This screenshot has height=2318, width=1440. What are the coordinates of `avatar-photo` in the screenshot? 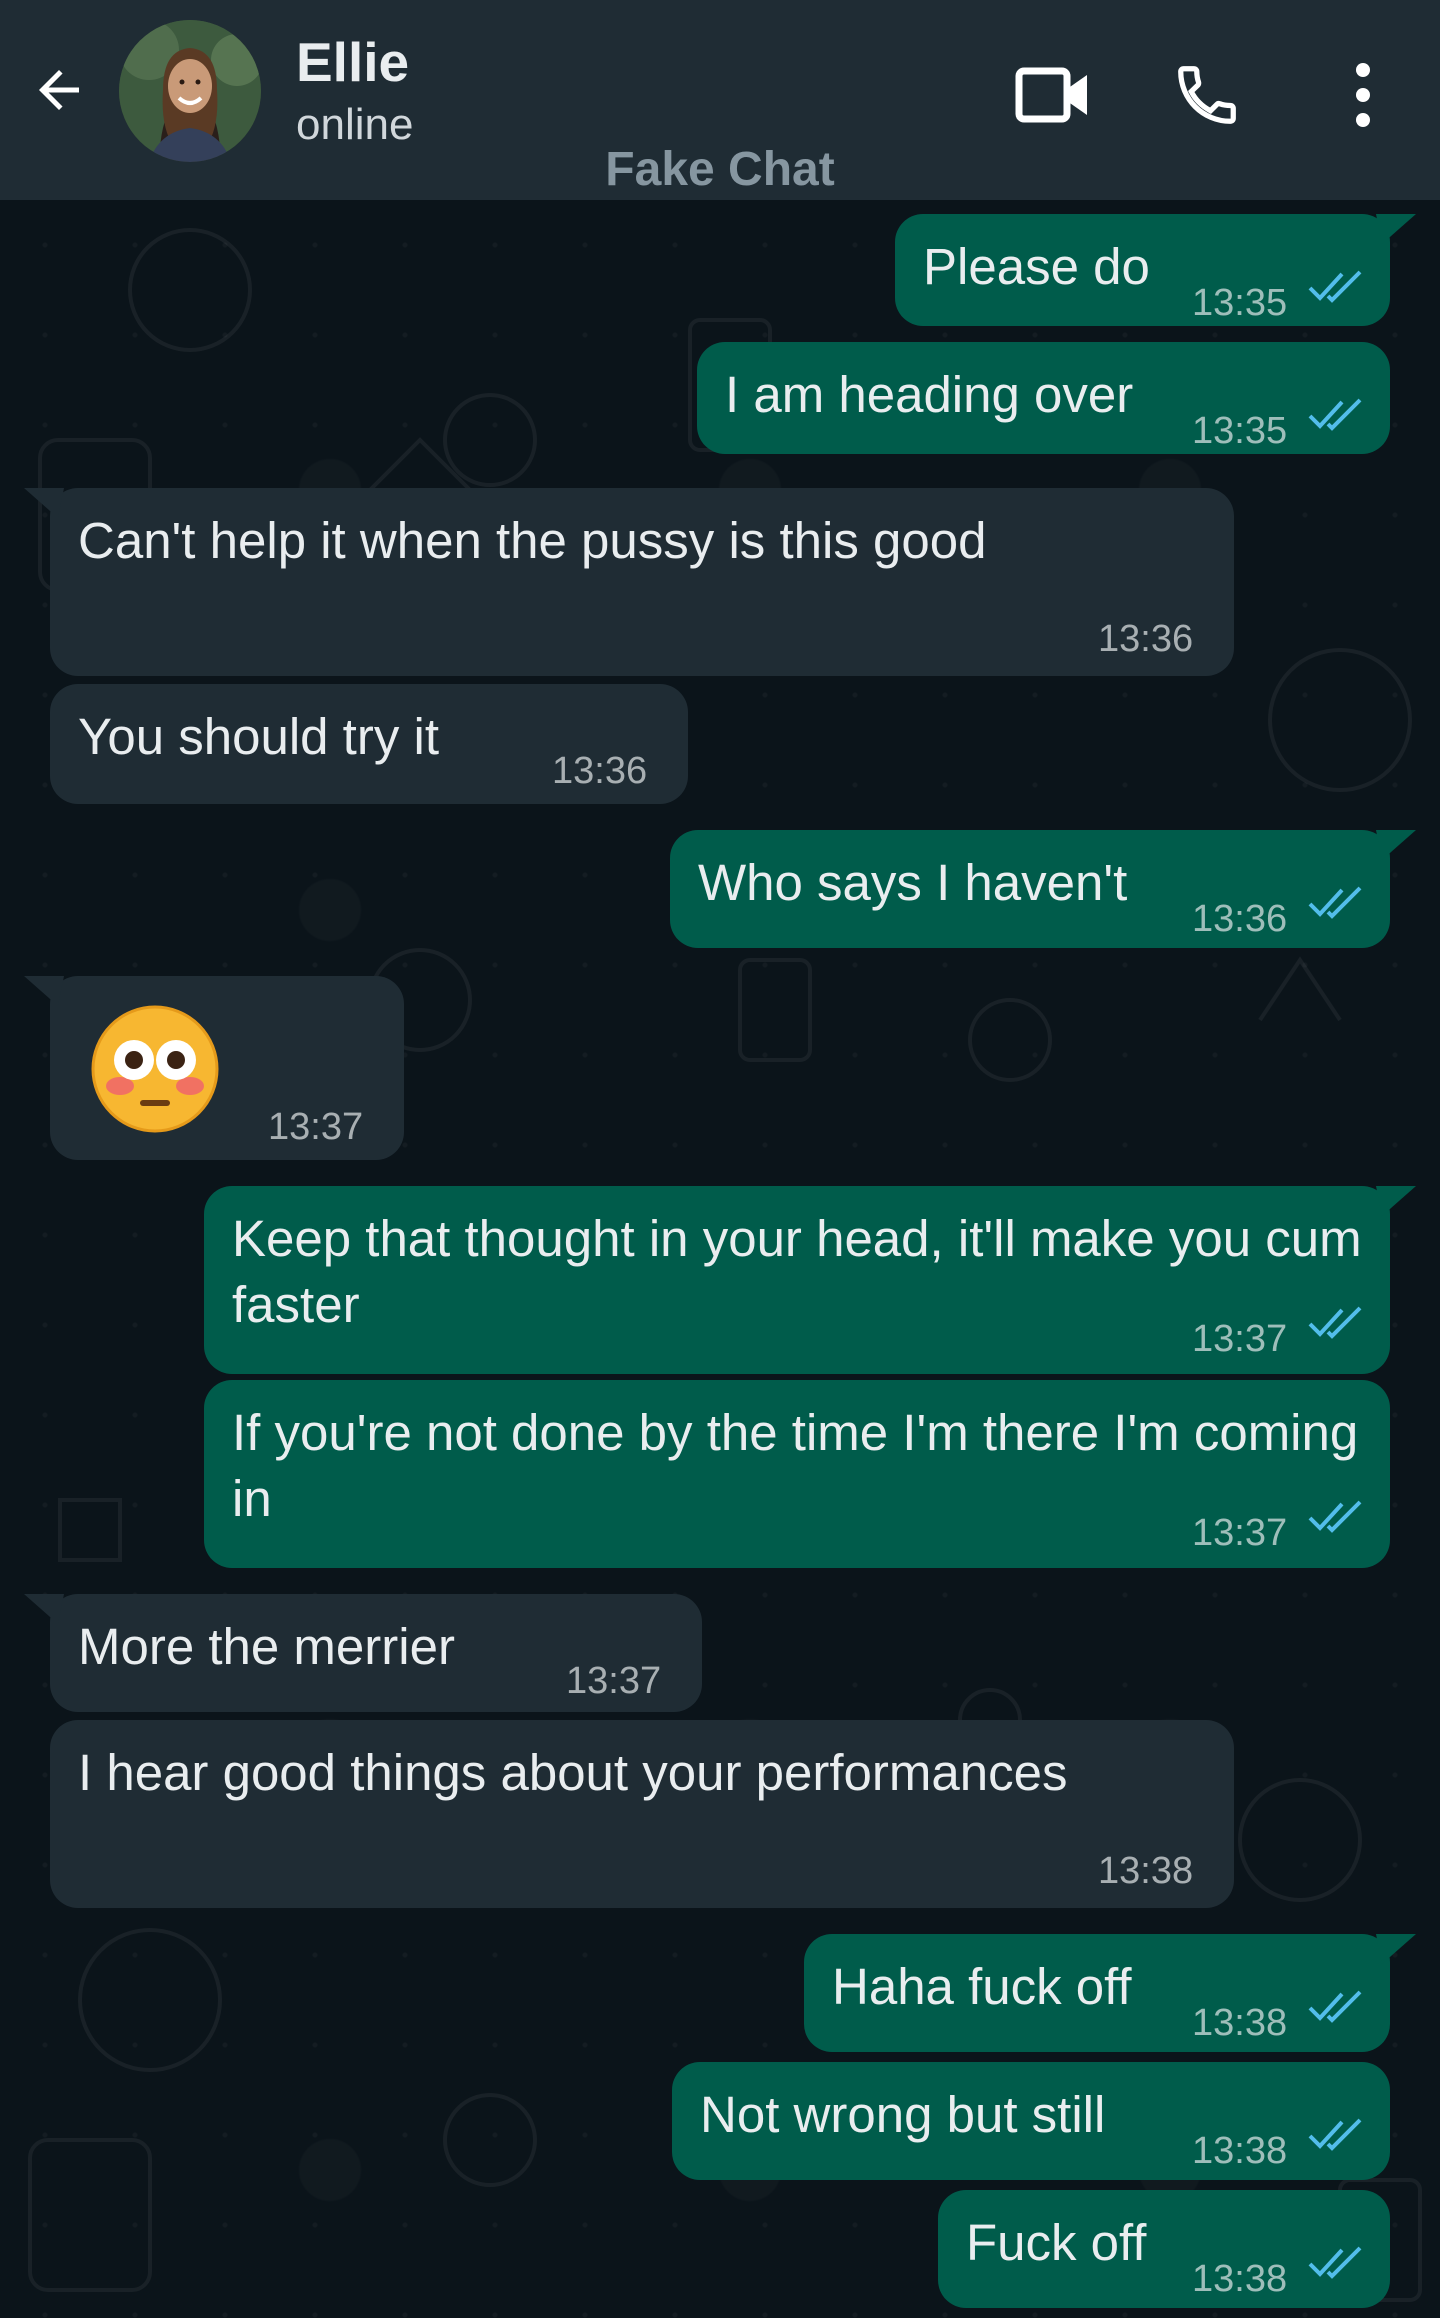 It's located at (190, 91).